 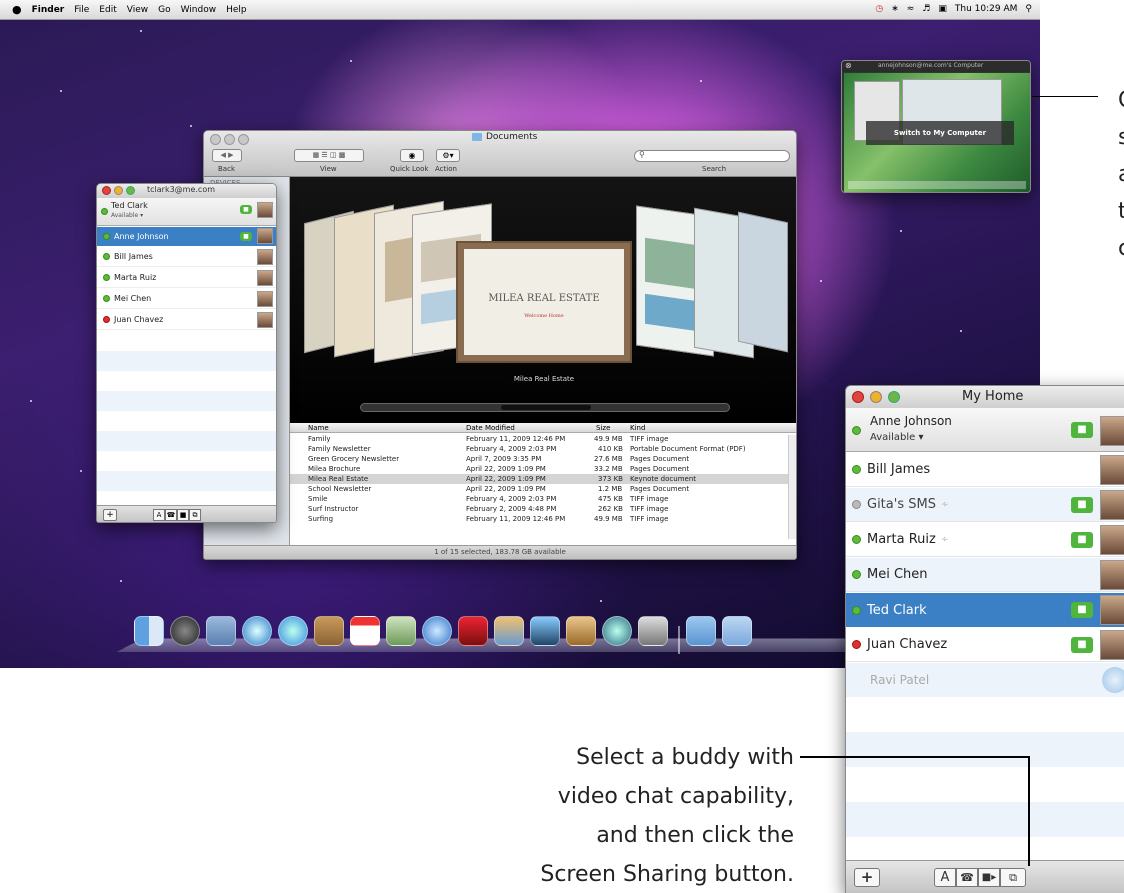 I want to click on bluetooth-icon: ∗, so click(x=895, y=9).